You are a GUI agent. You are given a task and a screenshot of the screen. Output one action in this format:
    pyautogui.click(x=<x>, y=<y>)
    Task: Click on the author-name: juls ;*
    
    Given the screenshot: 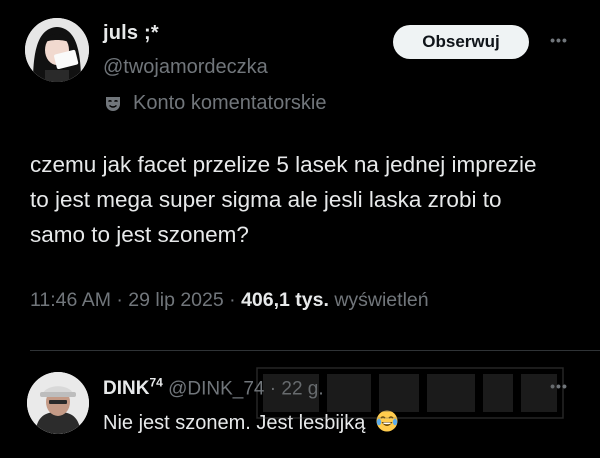 What is the action you would take?
    pyautogui.click(x=131, y=33)
    